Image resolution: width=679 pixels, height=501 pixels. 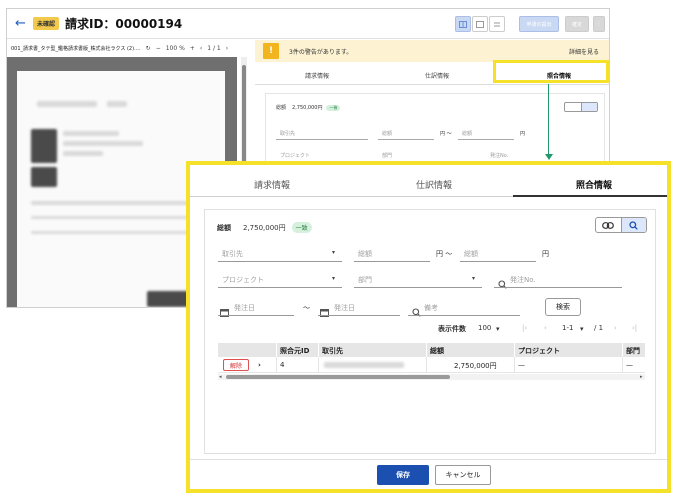 I want to click on amount-from-input, so click(x=392, y=261).